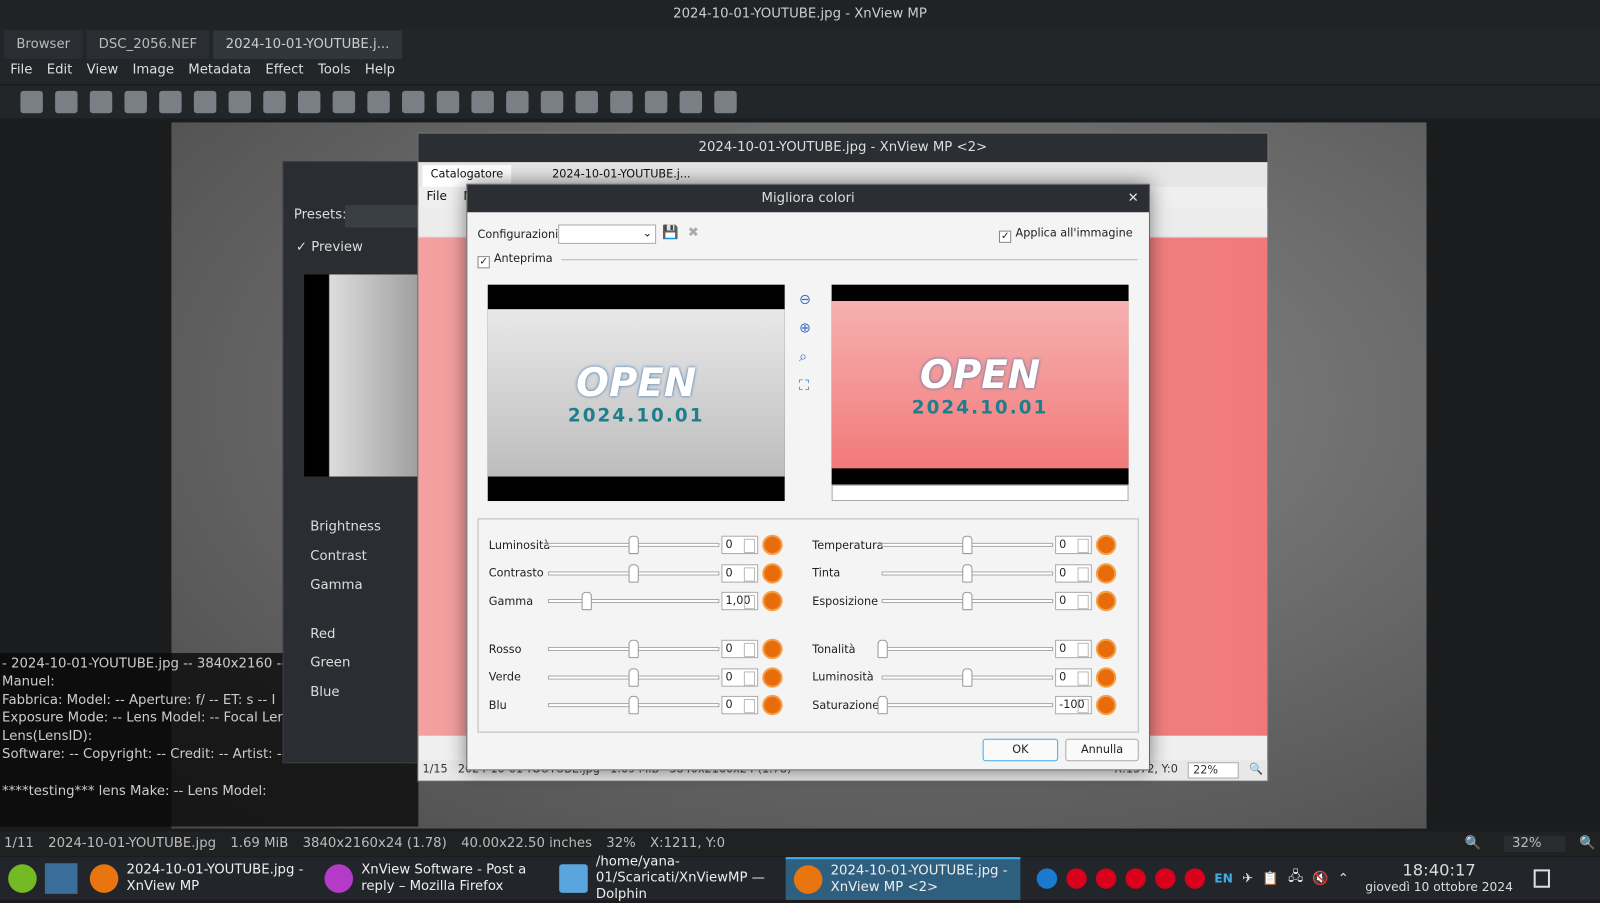 This screenshot has width=1600, height=903. I want to click on network-icon: 🖧, so click(1295, 878).